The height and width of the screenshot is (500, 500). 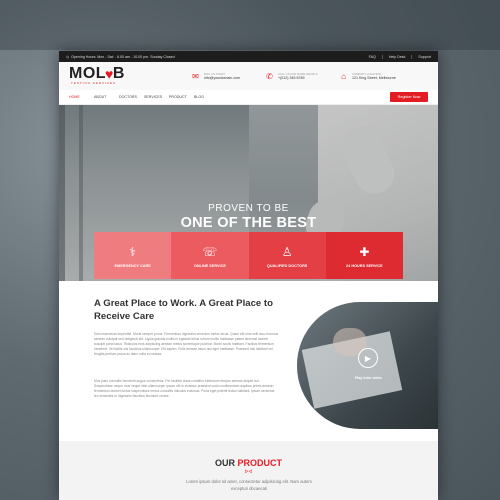 I want to click on topbar-links: FAQ Help Desk Support, so click(x=400, y=56).